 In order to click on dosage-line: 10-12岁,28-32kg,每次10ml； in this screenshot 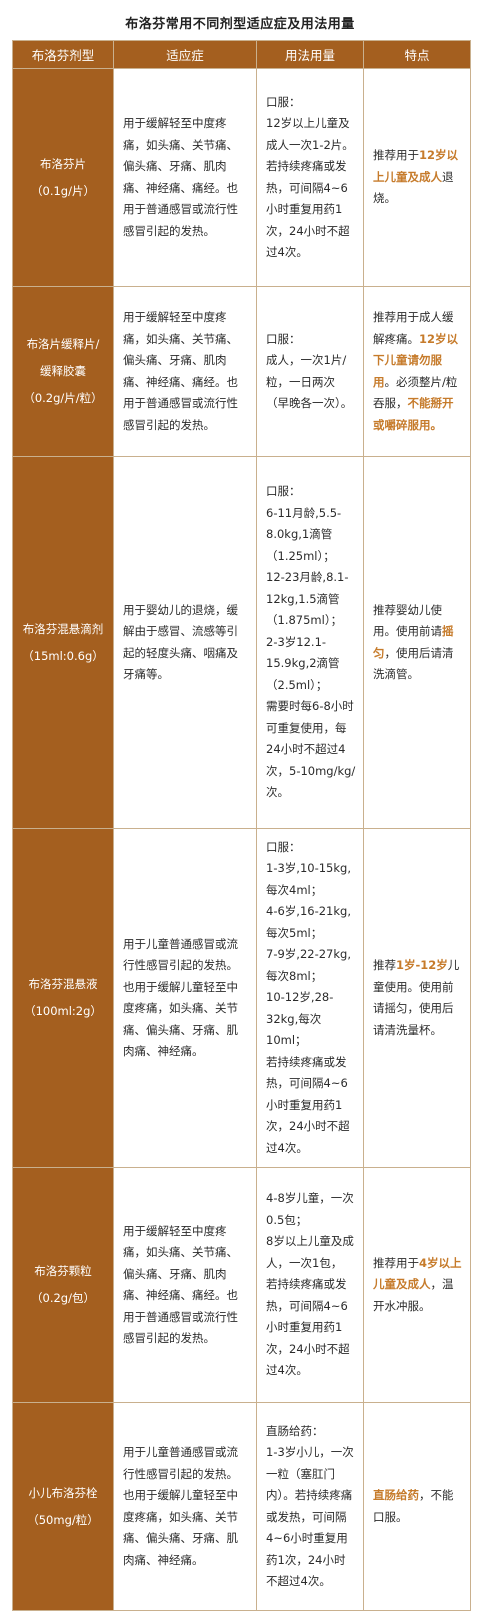, I will do `click(300, 1019)`.